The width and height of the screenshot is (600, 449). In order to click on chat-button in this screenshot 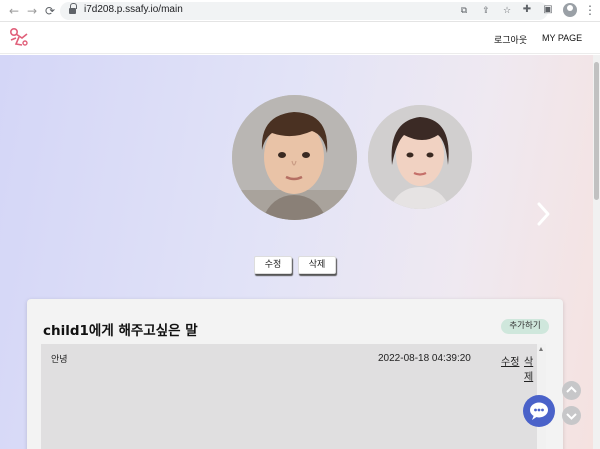, I will do `click(539, 411)`.